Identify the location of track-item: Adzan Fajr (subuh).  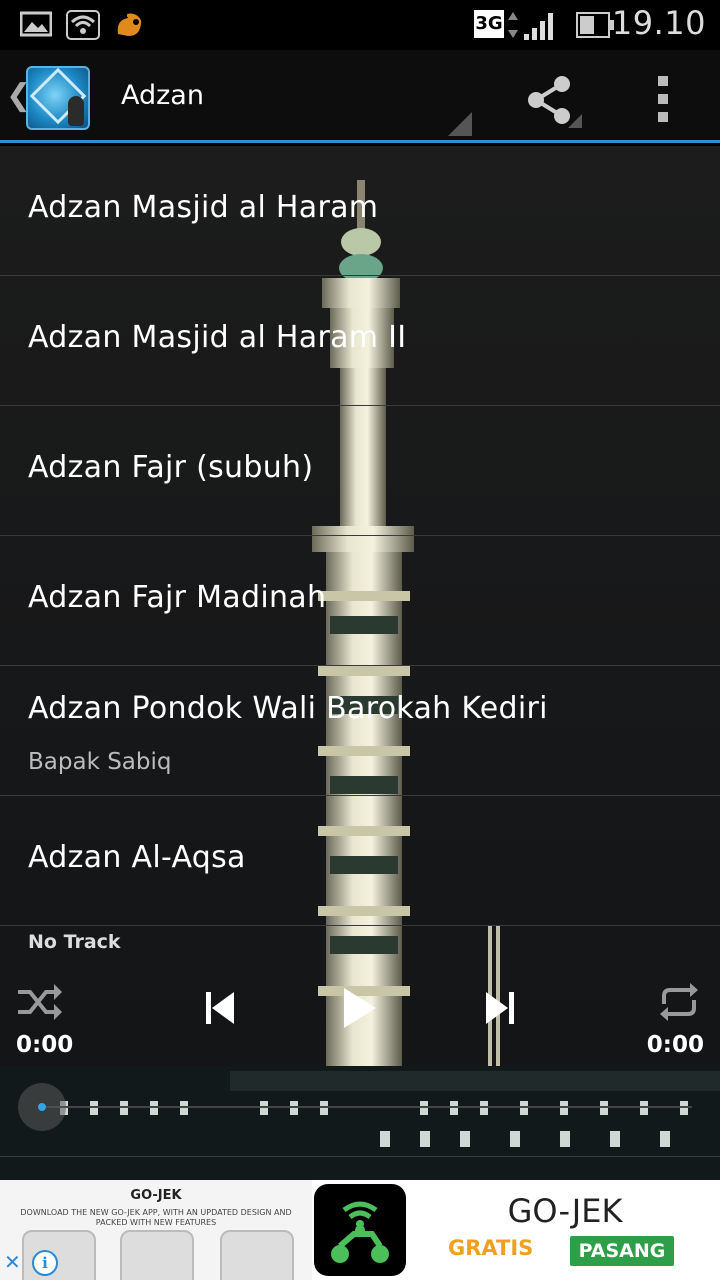
(360, 471).